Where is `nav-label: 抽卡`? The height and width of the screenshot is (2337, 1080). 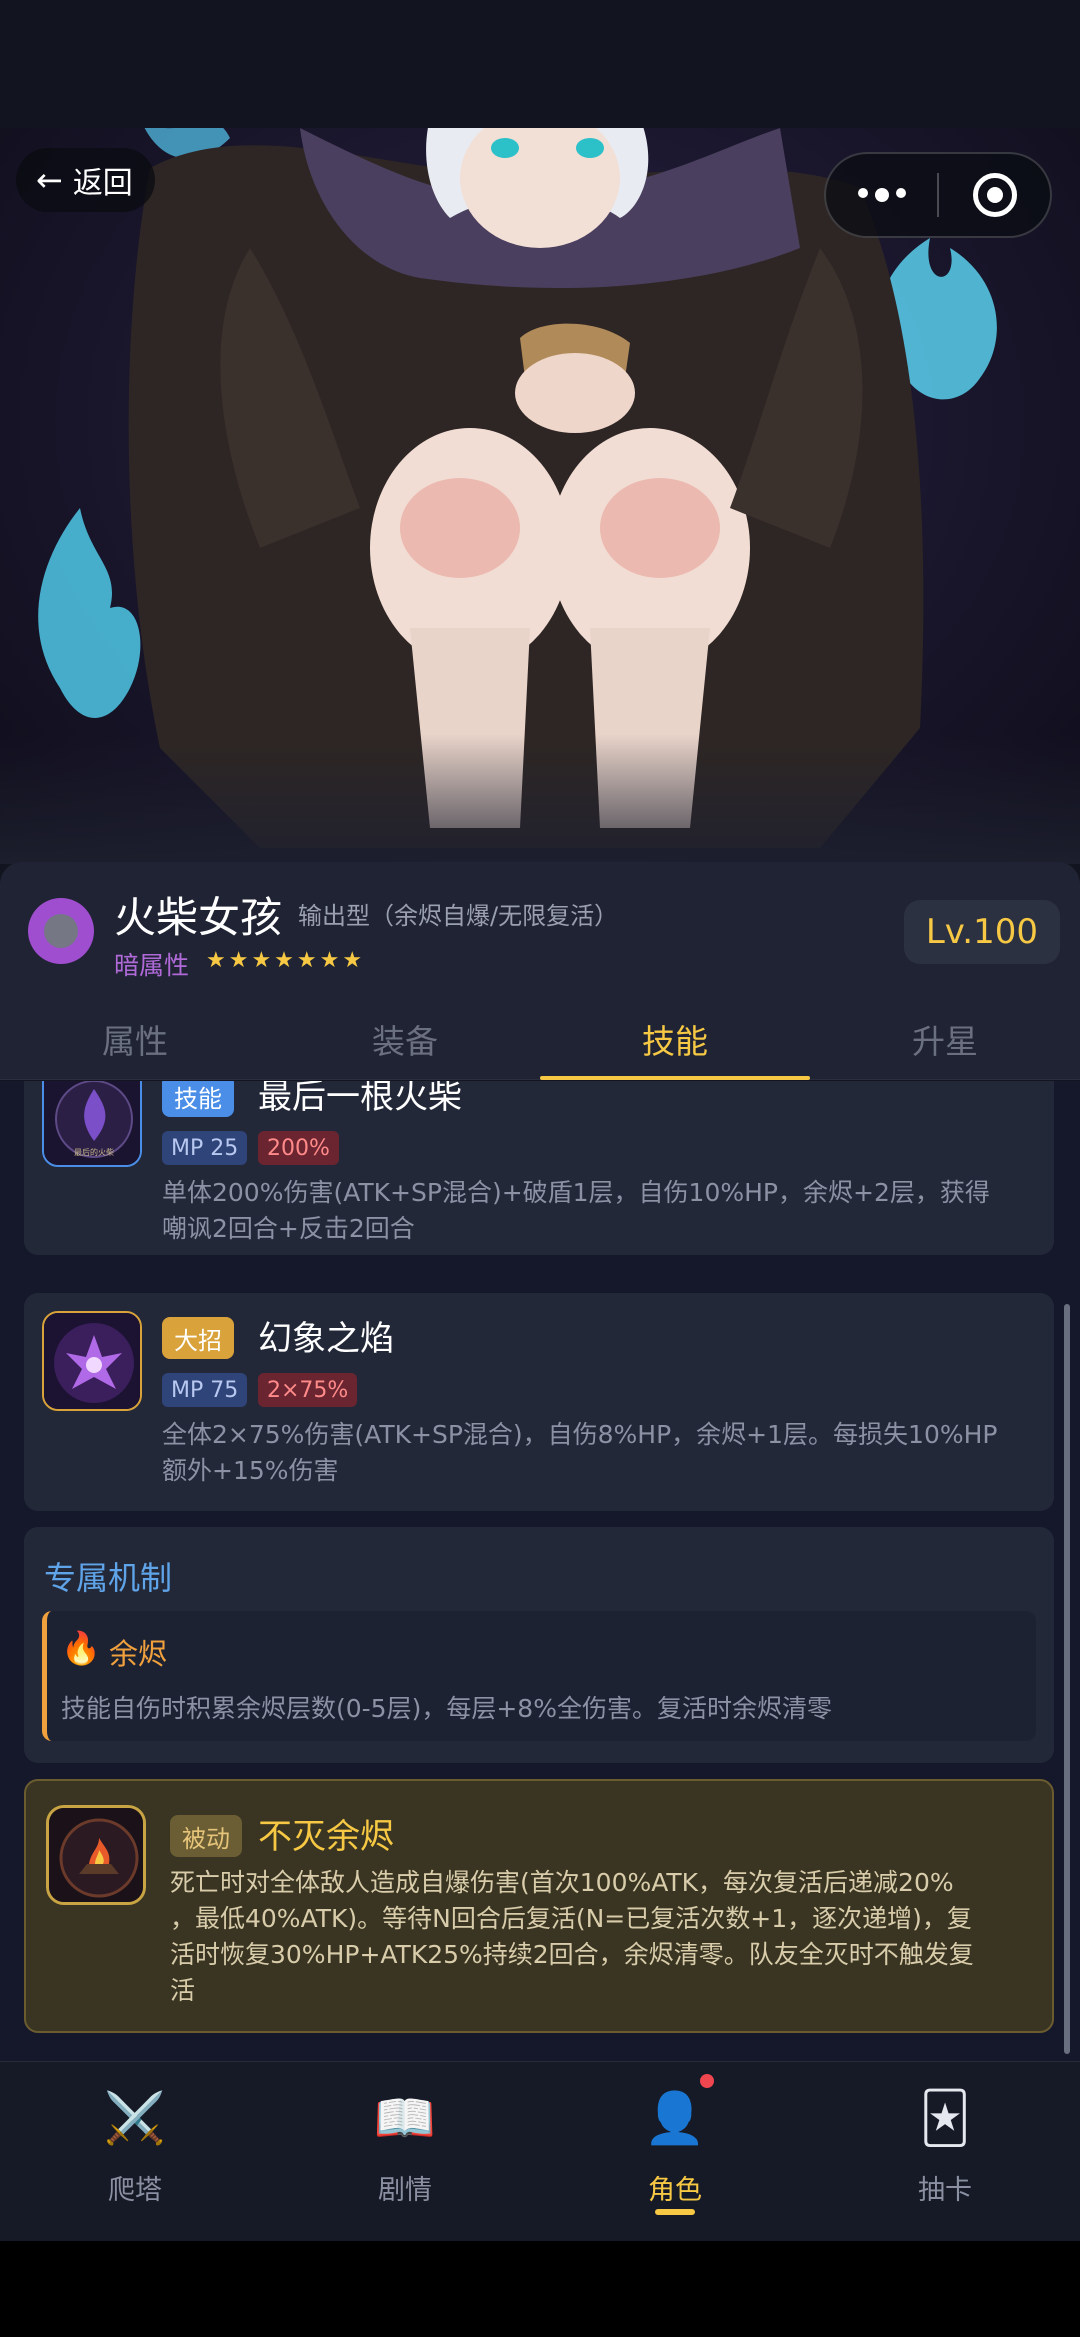
nav-label: 抽卡 is located at coordinates (945, 2190).